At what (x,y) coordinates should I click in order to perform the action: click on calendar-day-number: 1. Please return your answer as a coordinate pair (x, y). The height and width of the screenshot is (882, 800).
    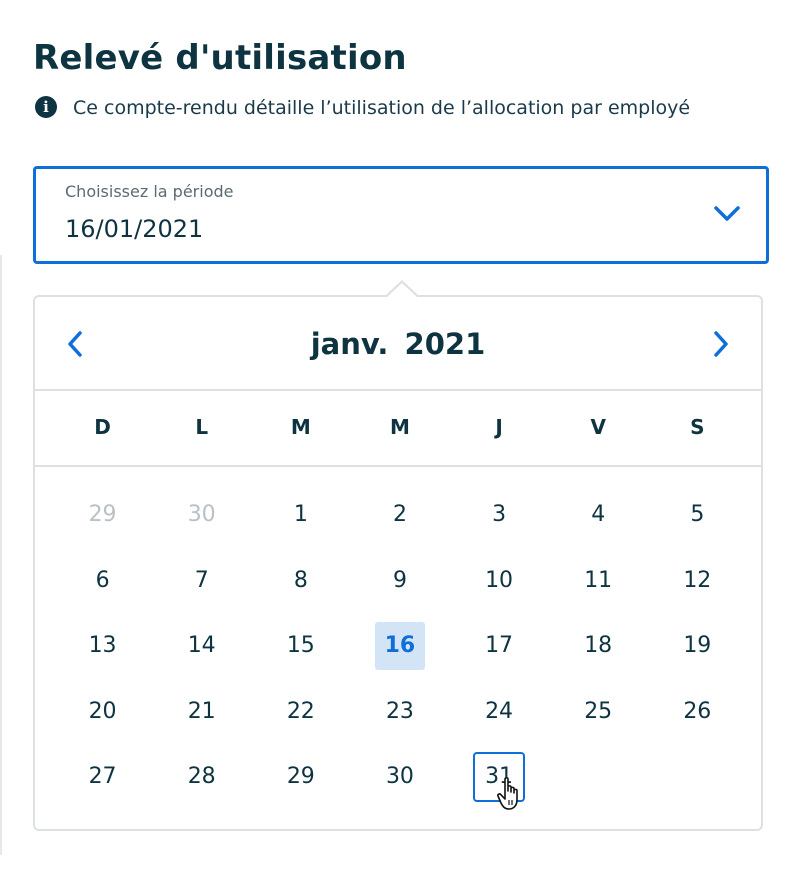
    Looking at the image, I should click on (300, 515).